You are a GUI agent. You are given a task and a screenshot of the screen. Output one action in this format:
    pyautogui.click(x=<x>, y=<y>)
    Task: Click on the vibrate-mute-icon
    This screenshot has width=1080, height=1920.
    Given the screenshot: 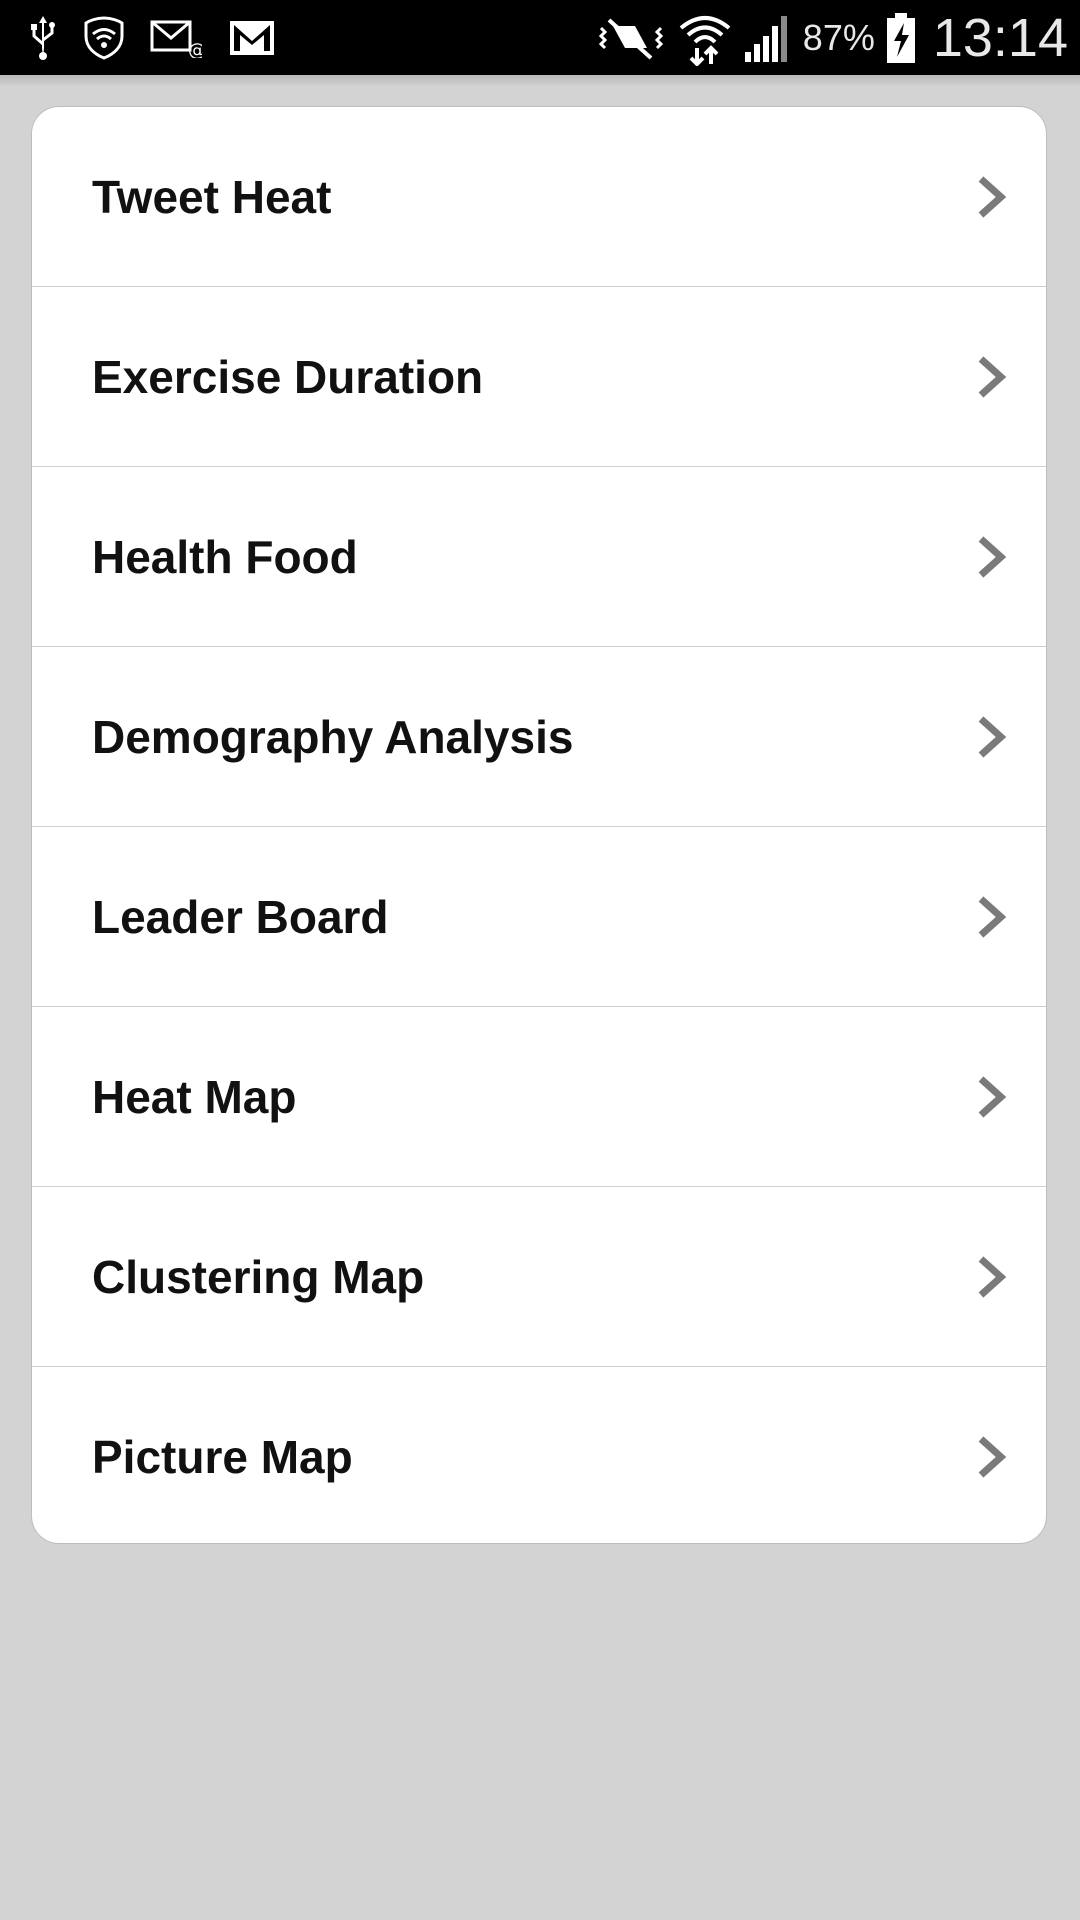 What is the action you would take?
    pyautogui.click(x=631, y=38)
    